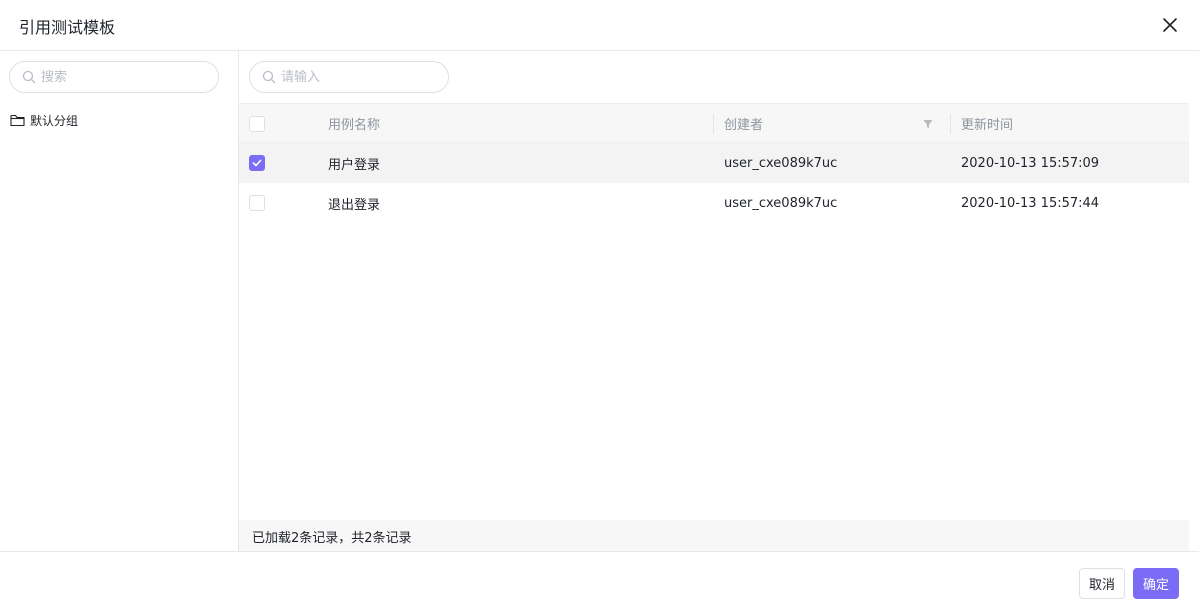 This screenshot has width=1199, height=613. Describe the element at coordinates (354, 123) in the screenshot. I see `header-name: 用例名称` at that location.